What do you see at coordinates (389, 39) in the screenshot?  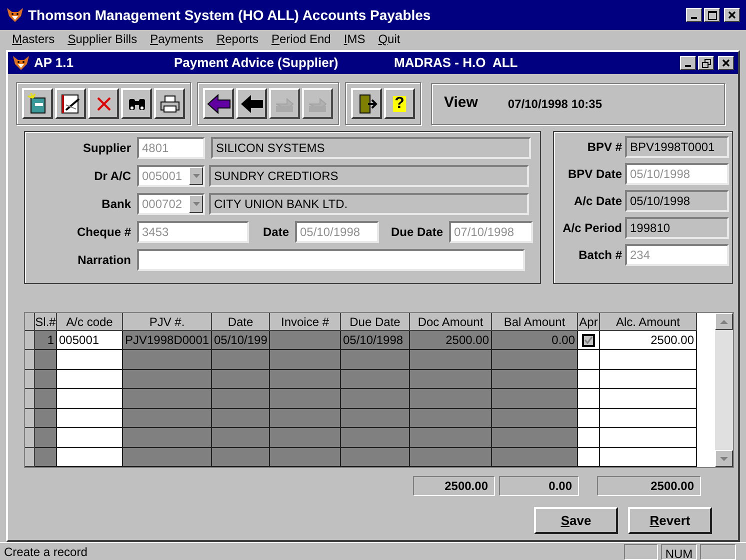 I see `menu-item: Quit` at bounding box center [389, 39].